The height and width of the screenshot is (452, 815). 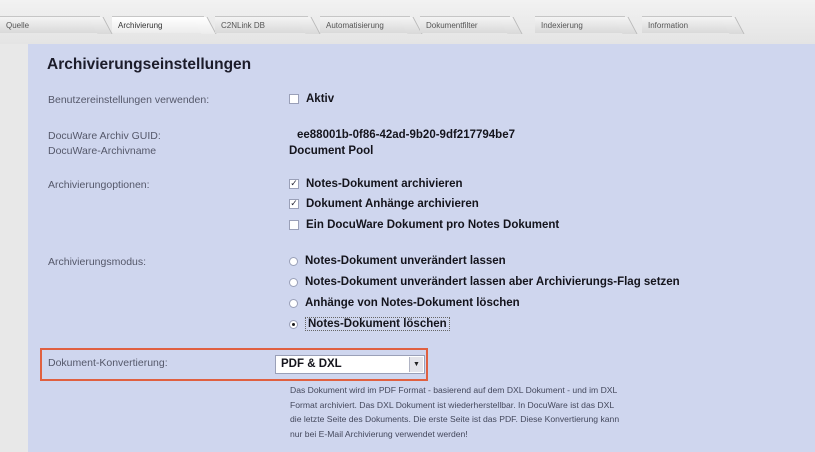 I want to click on user-settings-checkbox: Aktiv, so click(x=311, y=99).